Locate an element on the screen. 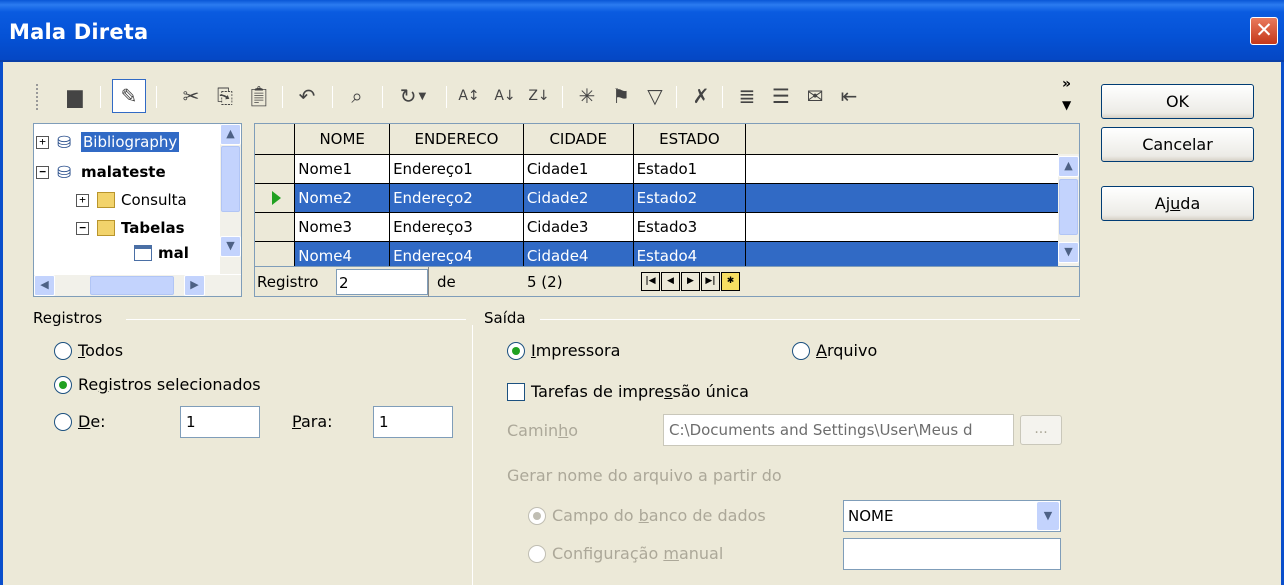 This screenshot has height=585, width=1284. window-title: Mala Direta is located at coordinates (79, 32).